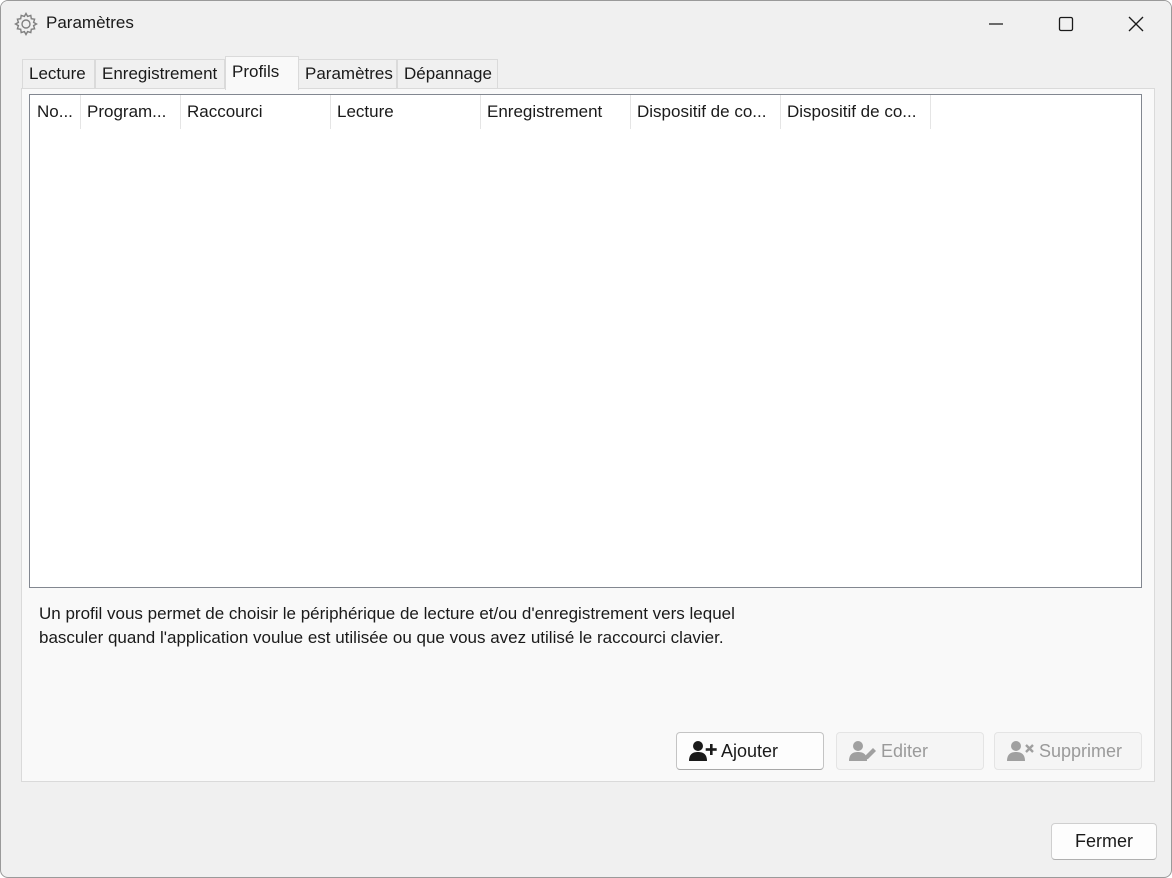 The width and height of the screenshot is (1172, 878). What do you see at coordinates (160, 74) in the screenshot?
I see `tab-enregistrement: Enregistrement` at bounding box center [160, 74].